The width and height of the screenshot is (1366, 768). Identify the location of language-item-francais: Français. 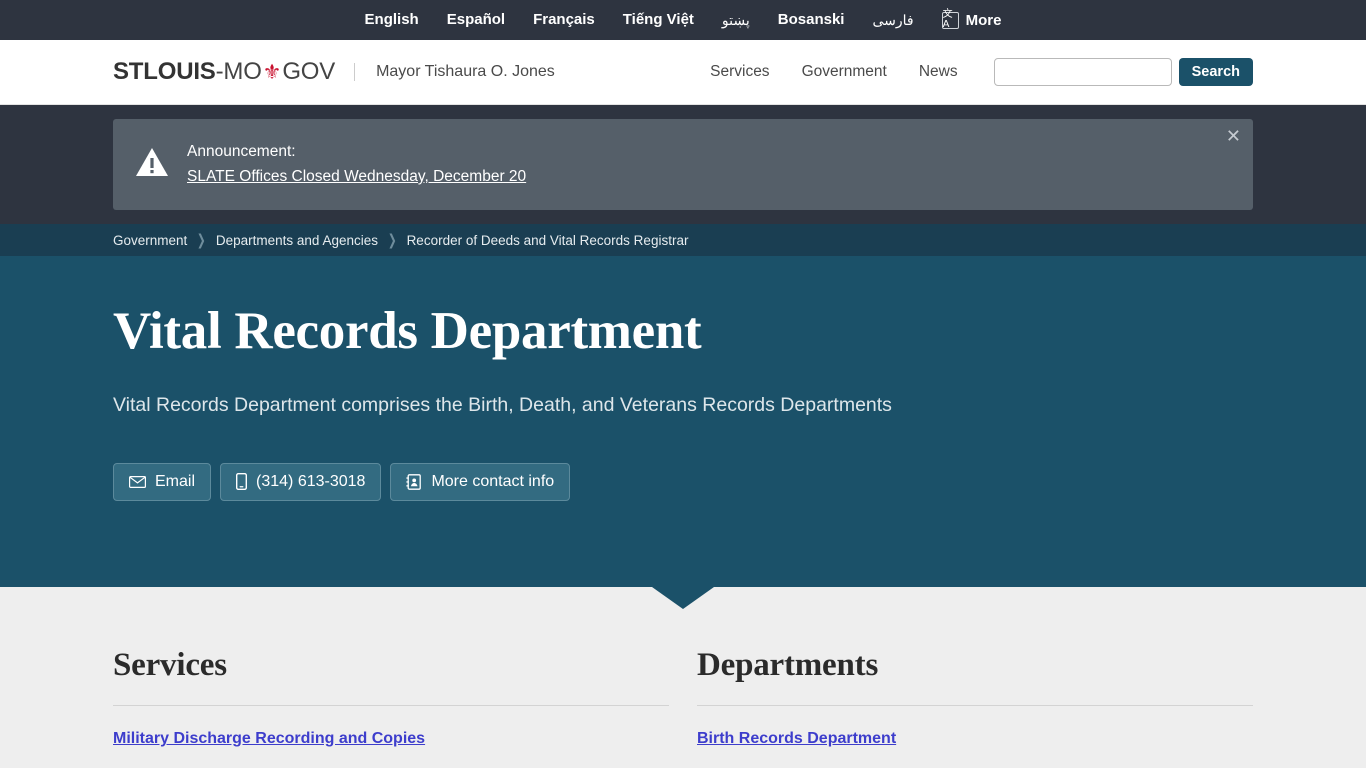
(564, 20).